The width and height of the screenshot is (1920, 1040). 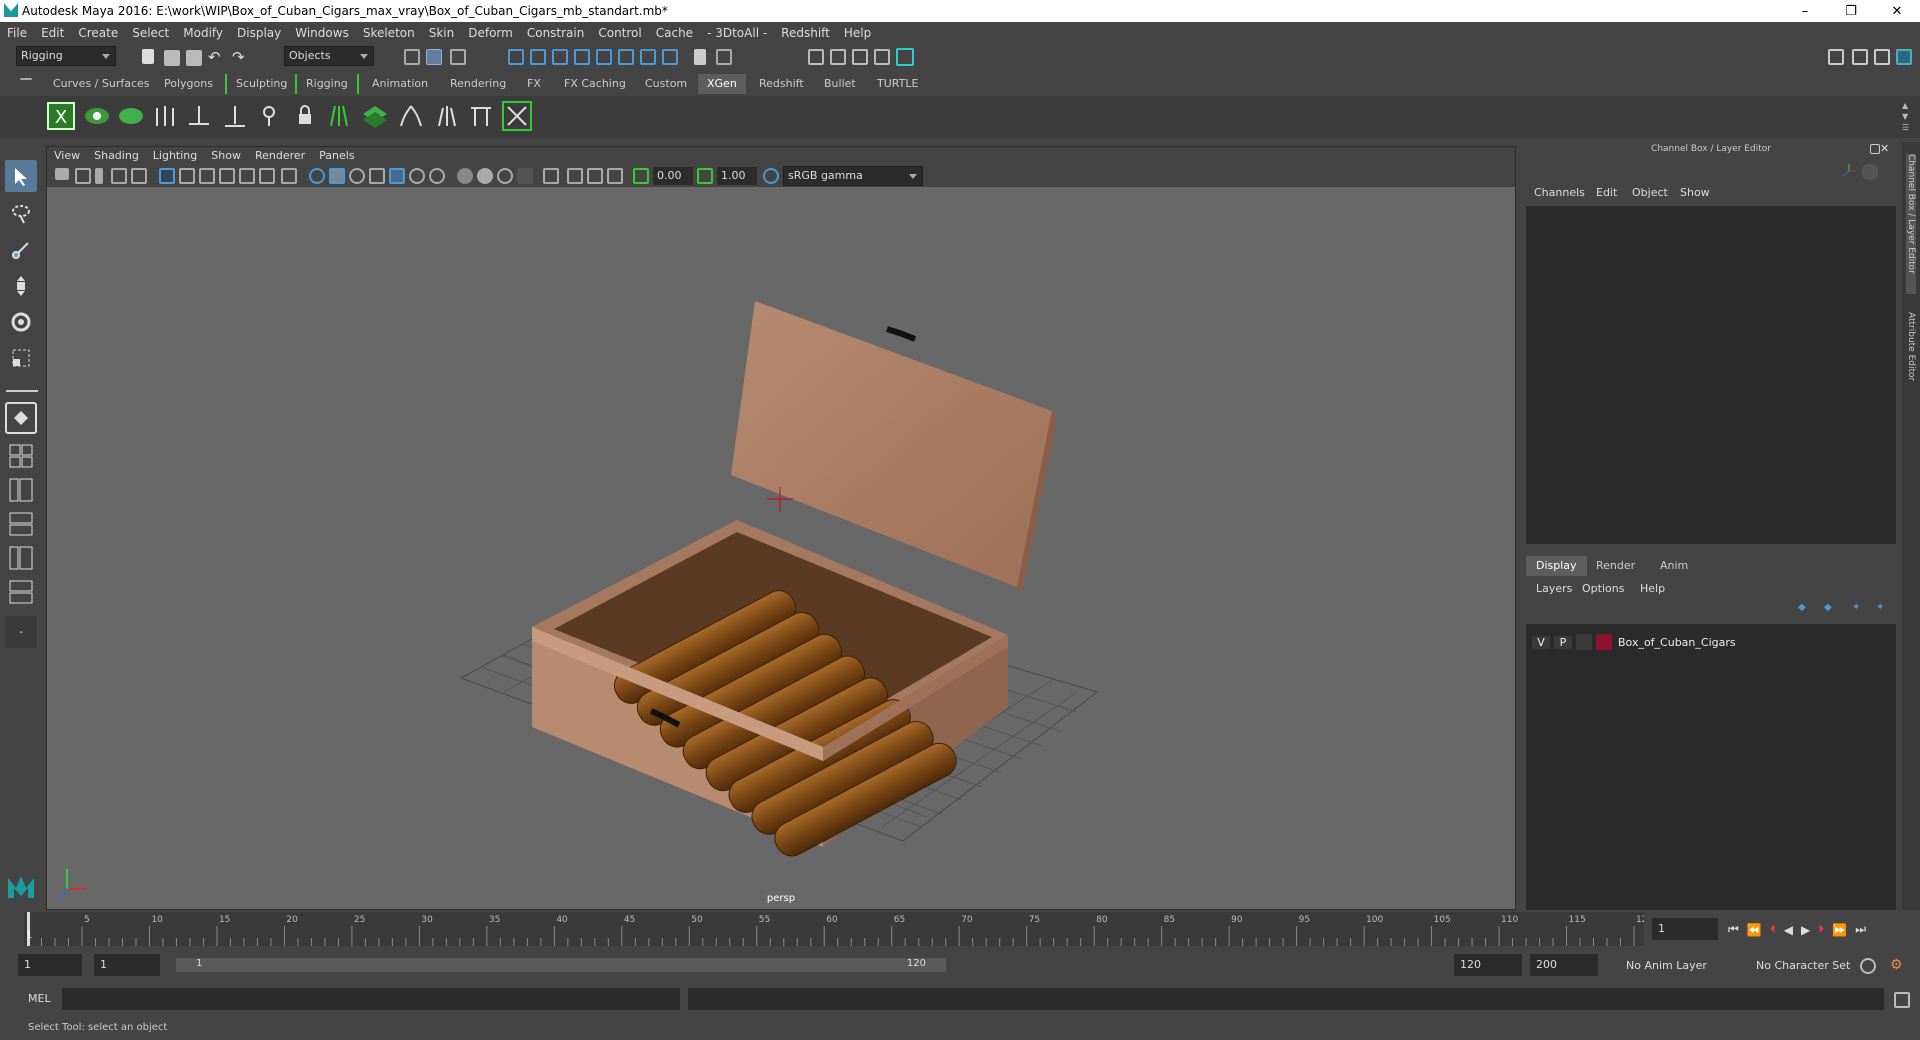 I want to click on go-to-start-icon: ⏮, so click(x=1733, y=929).